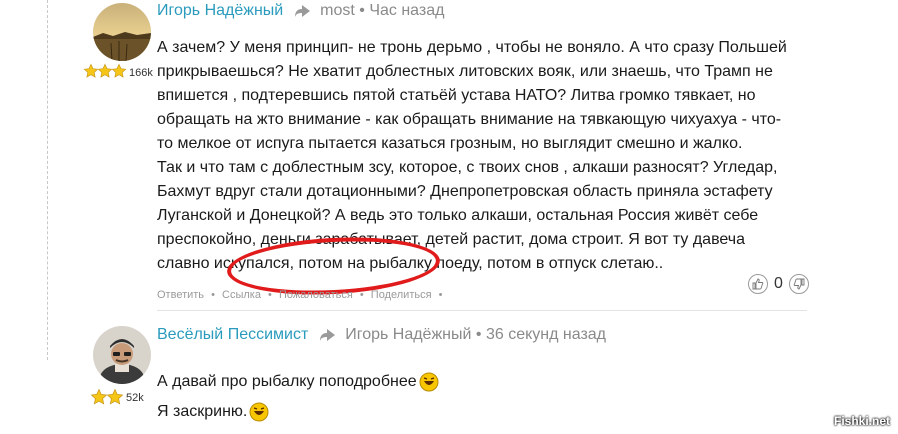  I want to click on thread-line, so click(47, 180).